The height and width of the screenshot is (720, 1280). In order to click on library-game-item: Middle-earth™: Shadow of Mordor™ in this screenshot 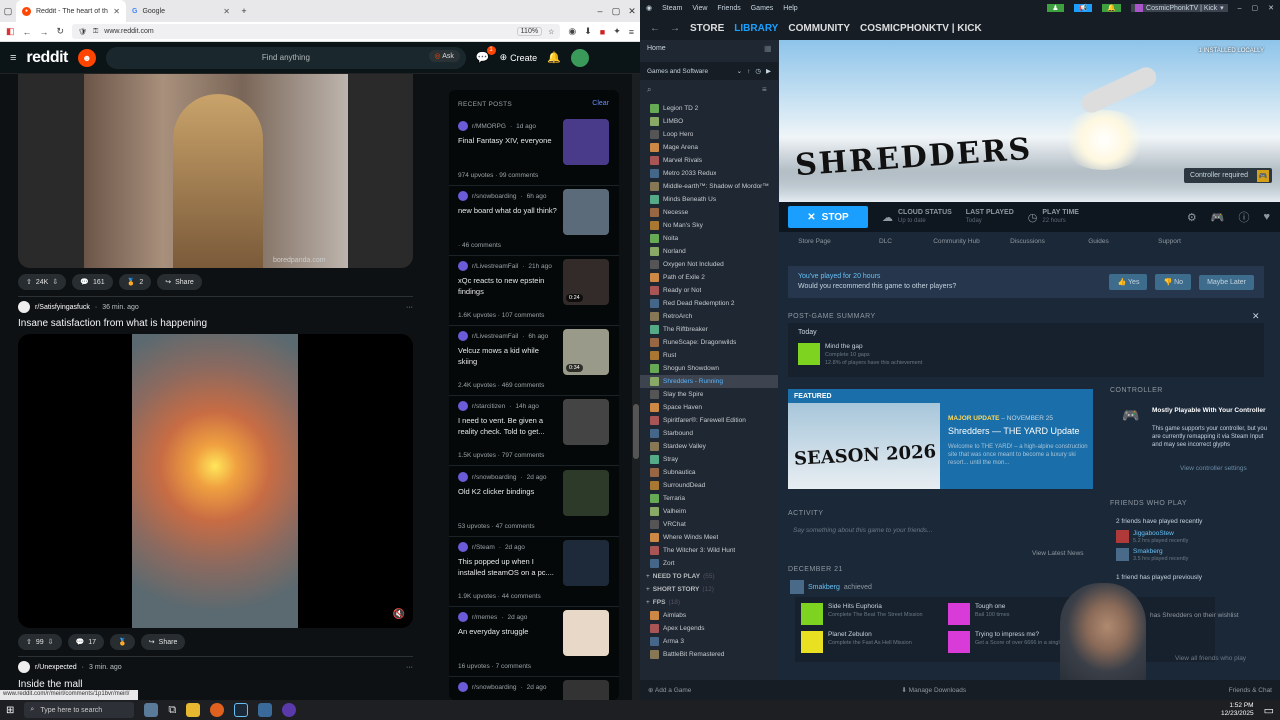, I will do `click(709, 186)`.